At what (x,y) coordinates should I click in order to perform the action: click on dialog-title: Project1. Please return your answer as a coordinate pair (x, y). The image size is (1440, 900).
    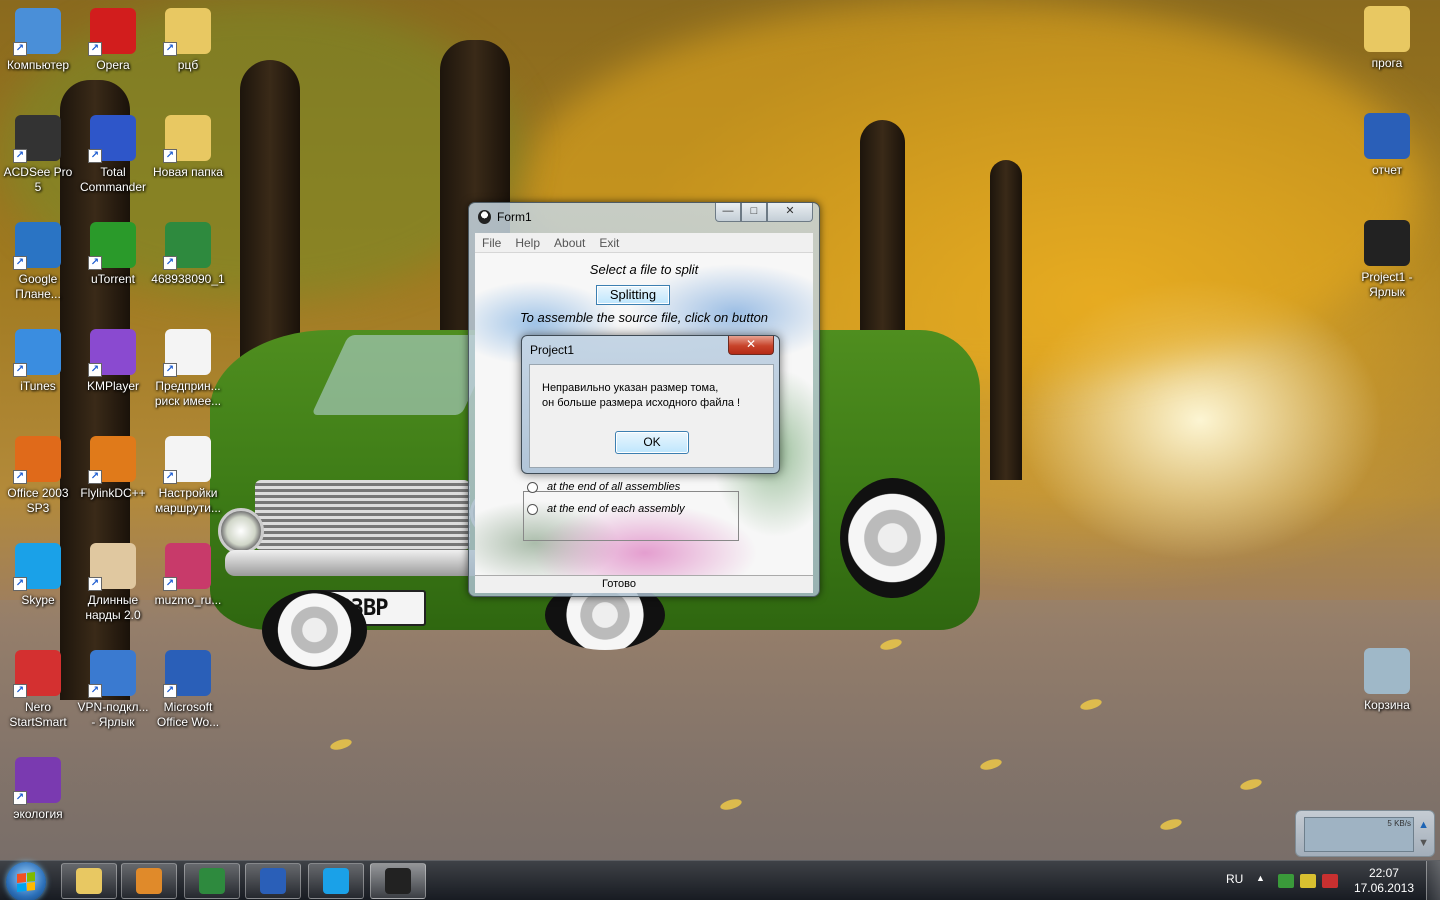
    Looking at the image, I should click on (552, 350).